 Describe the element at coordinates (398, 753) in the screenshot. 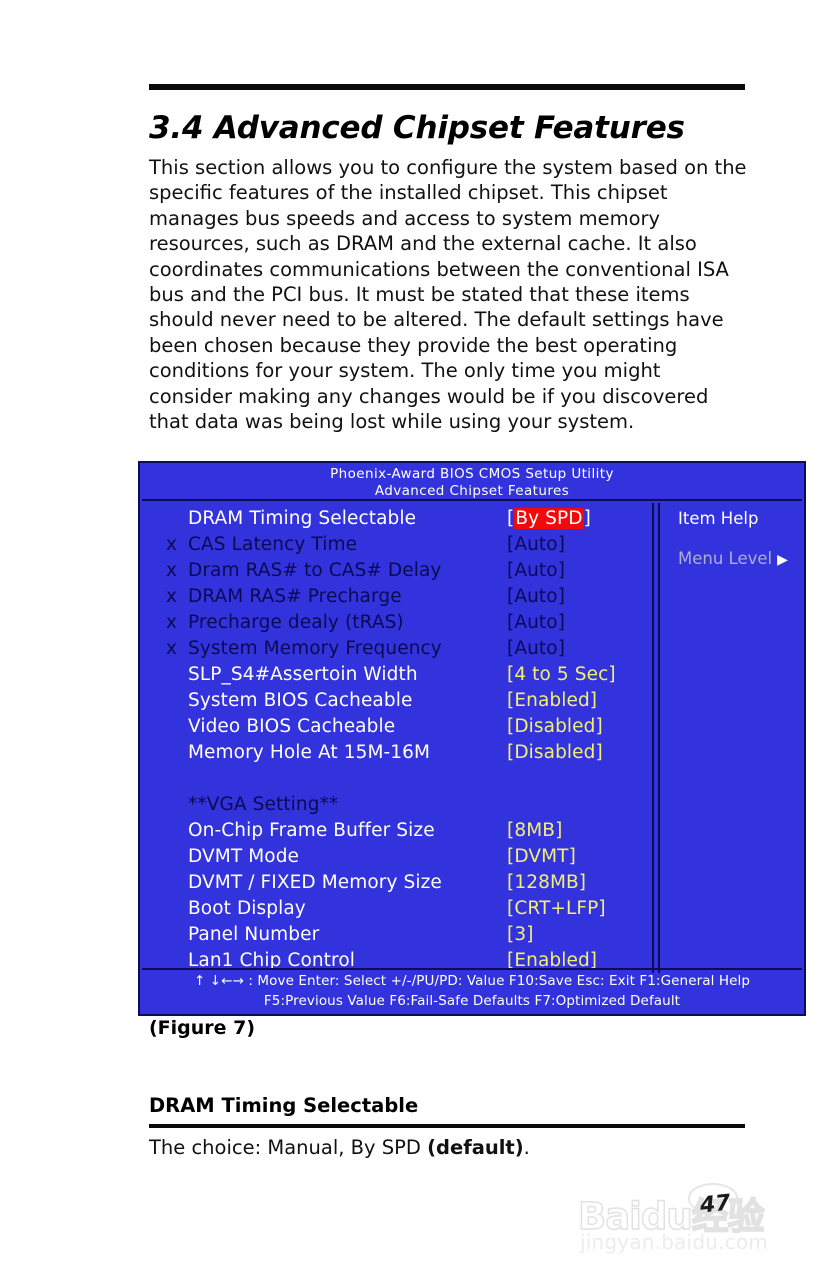

I see `bios-setting-row: Memory Hole At 15M-16M [Disabled]` at that location.